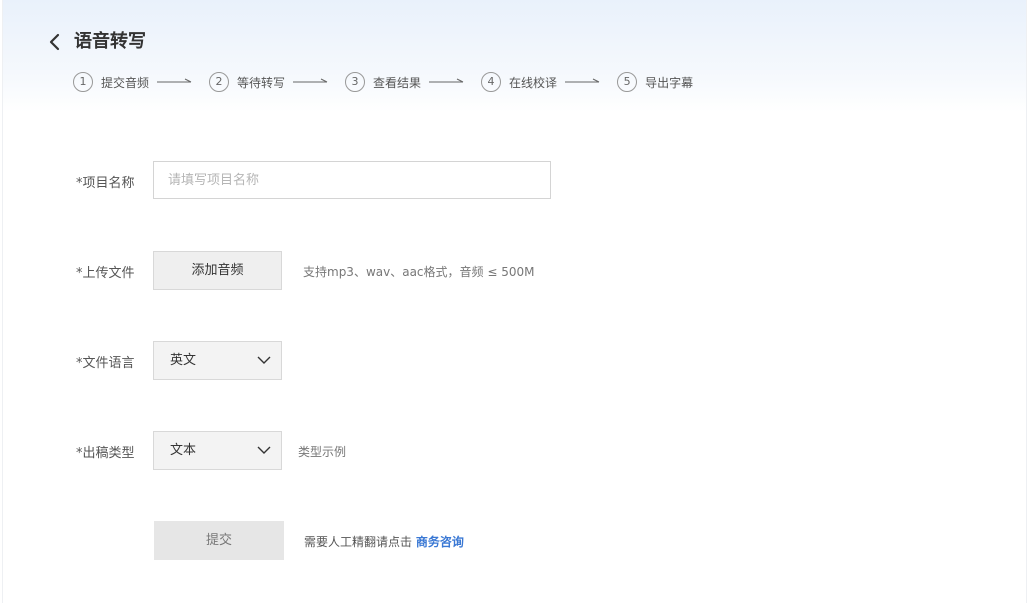  What do you see at coordinates (83, 82) in the screenshot?
I see `step-number: 1` at bounding box center [83, 82].